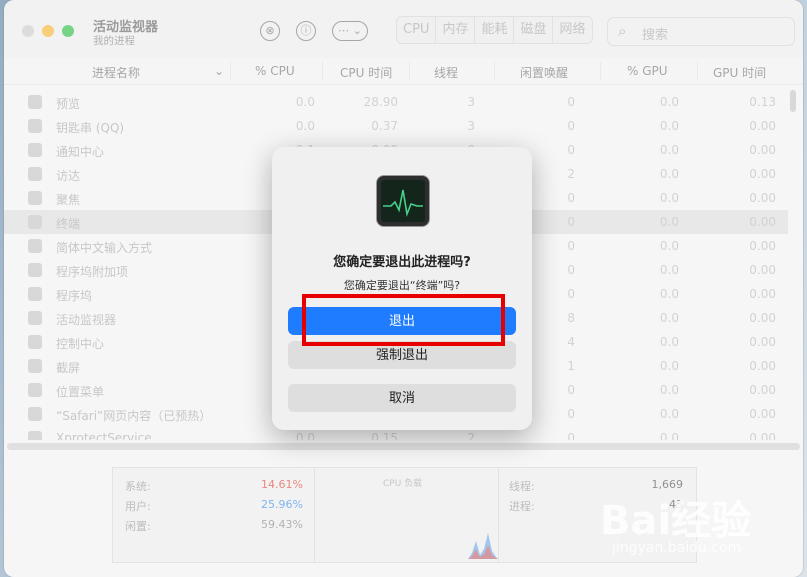 This screenshot has width=807, height=577. I want to click on annotation-highlight-box, so click(403, 320).